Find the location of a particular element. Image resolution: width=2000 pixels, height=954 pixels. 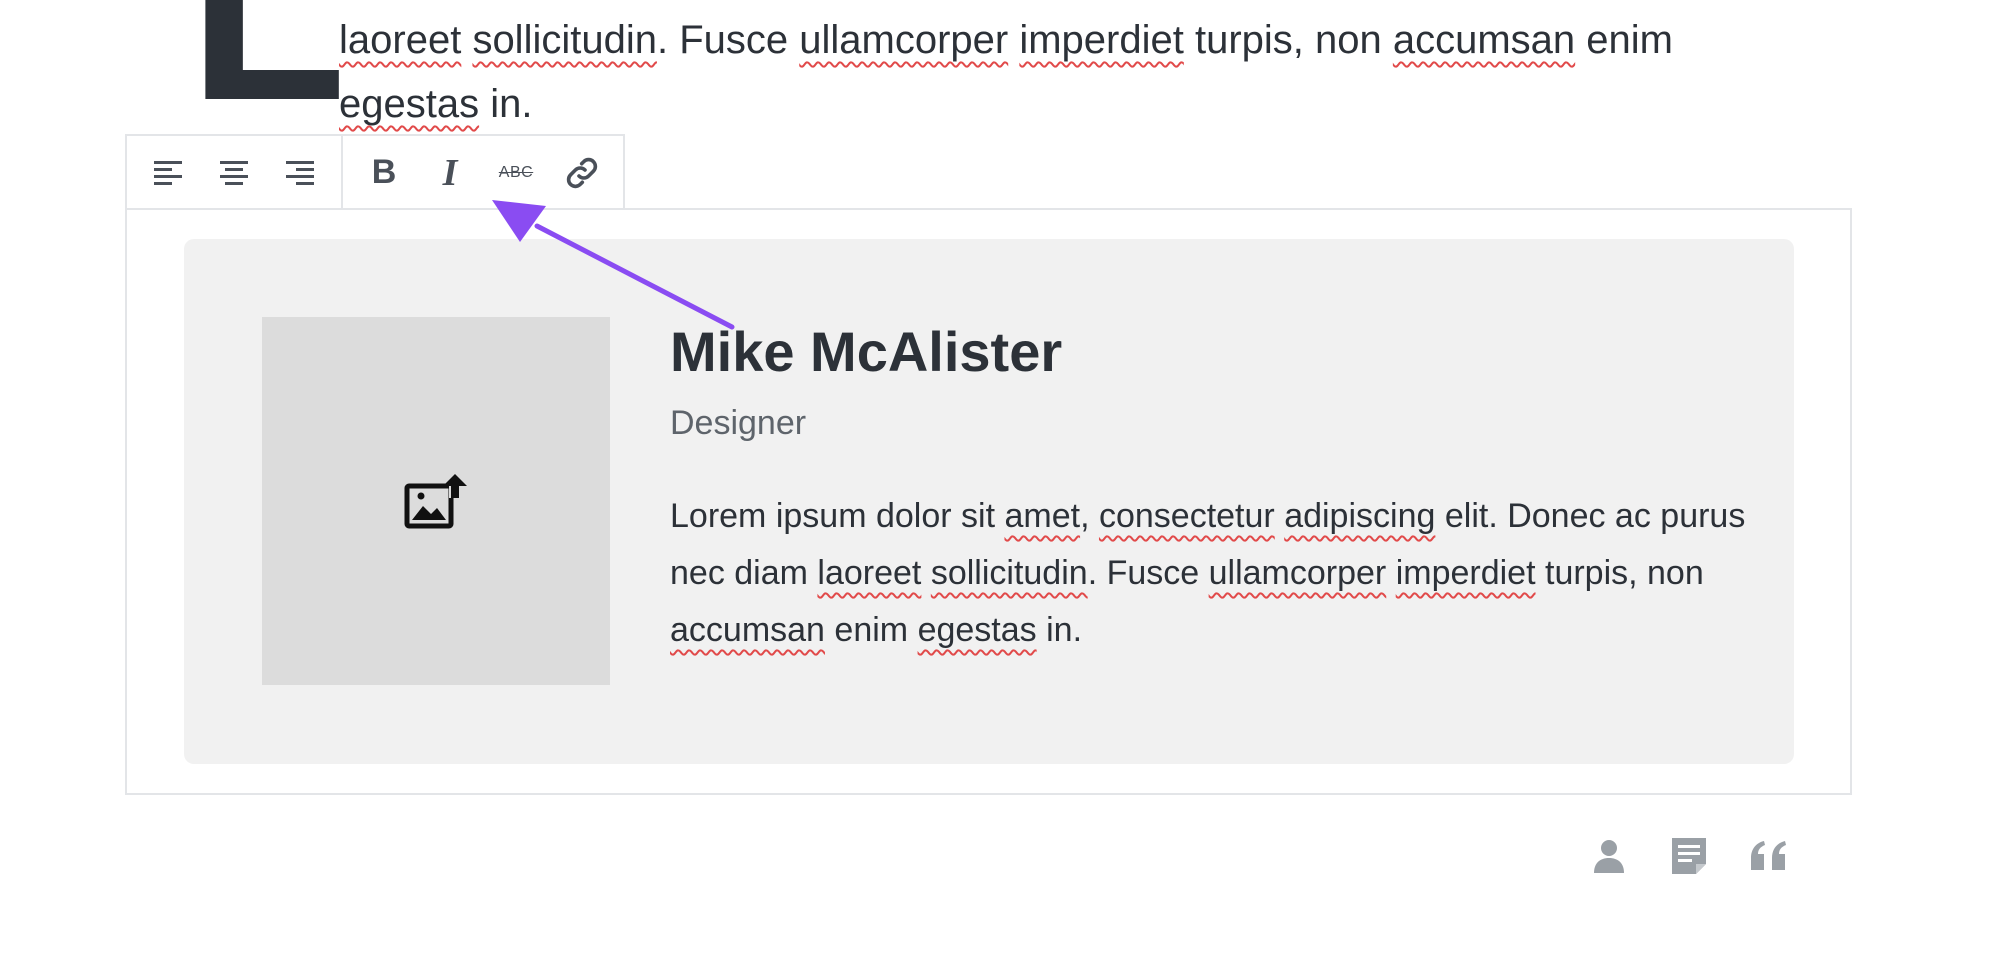

link-icon is located at coordinates (582, 172).